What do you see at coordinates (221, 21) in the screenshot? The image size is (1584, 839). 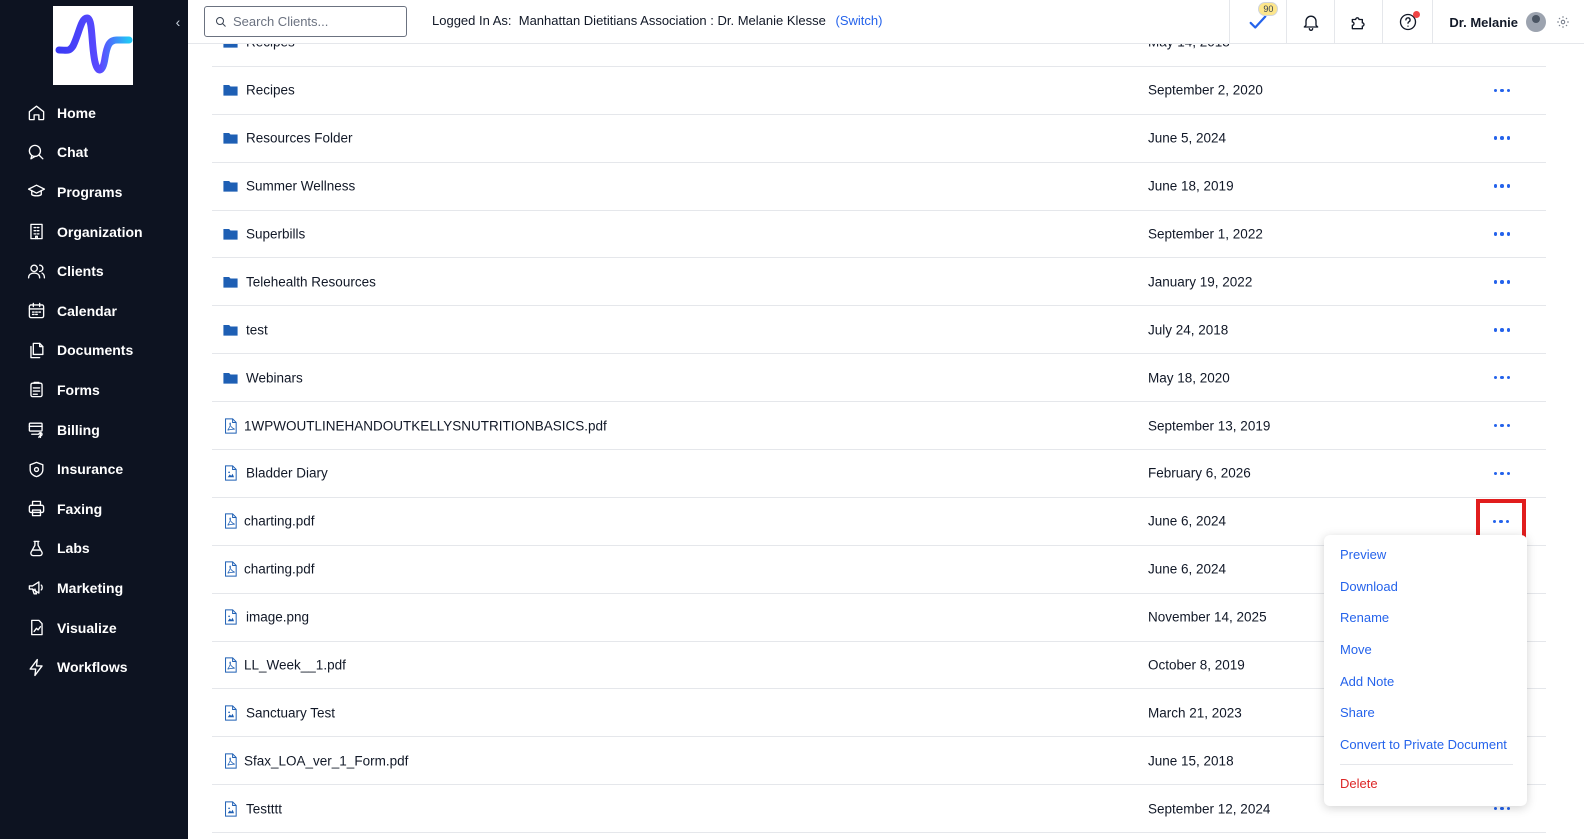 I see `search-icon` at bounding box center [221, 21].